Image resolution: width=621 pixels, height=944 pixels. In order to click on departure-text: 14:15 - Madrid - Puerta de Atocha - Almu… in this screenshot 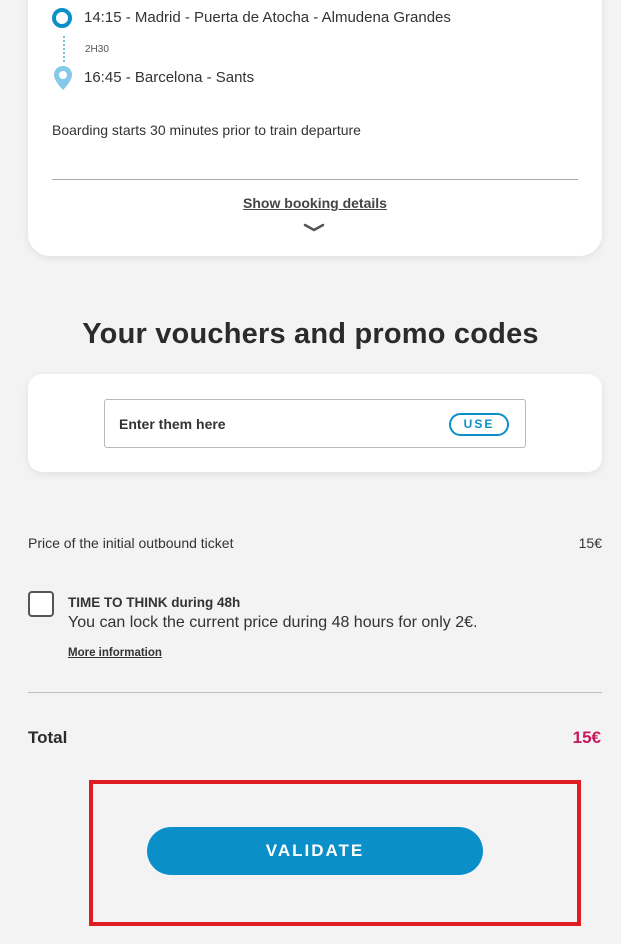, I will do `click(267, 17)`.